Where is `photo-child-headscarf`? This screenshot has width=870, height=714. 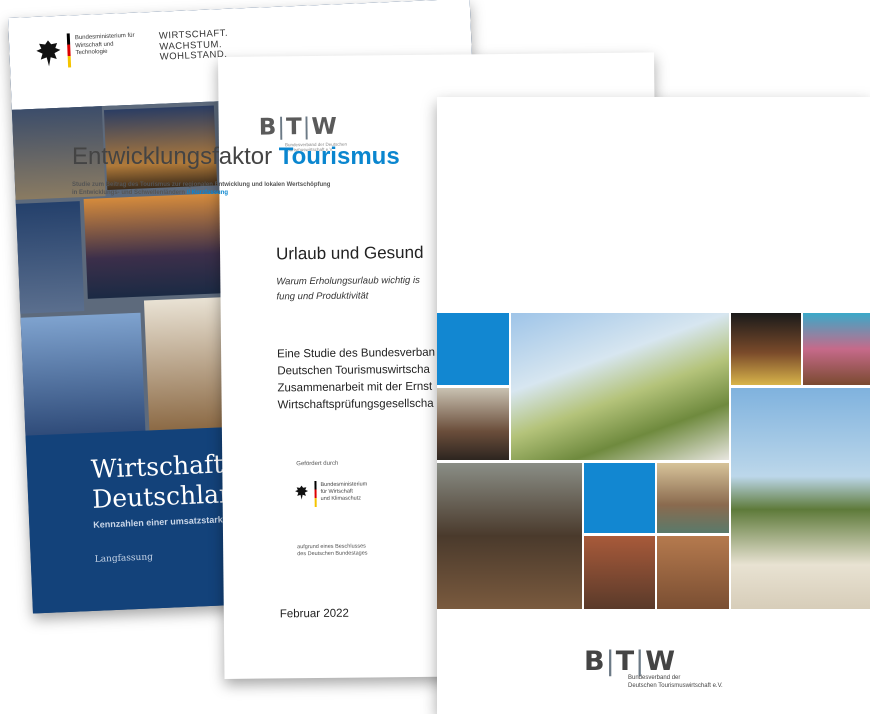
photo-child-headscarf is located at coordinates (836, 349).